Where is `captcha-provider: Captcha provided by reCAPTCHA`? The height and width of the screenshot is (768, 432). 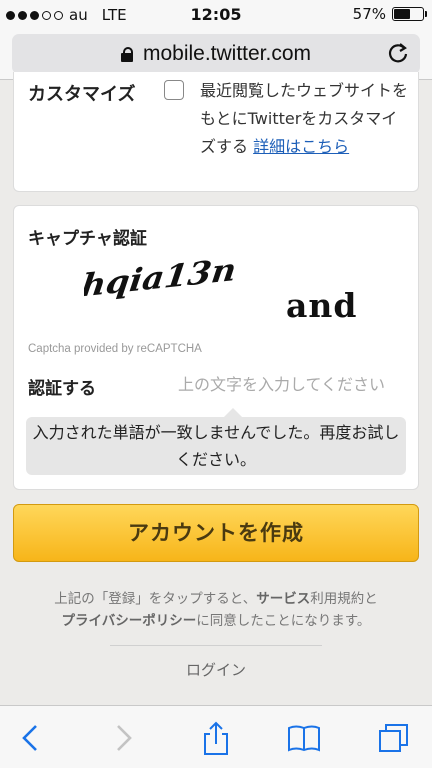 captcha-provider: Captcha provided by reCAPTCHA is located at coordinates (115, 349).